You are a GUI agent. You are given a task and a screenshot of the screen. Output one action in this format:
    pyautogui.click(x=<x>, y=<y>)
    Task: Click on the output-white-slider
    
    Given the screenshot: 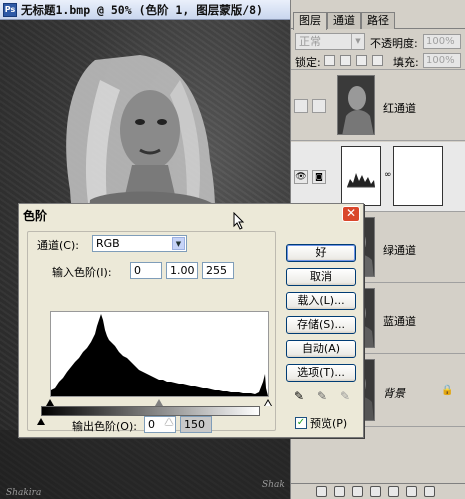 What is the action you would take?
    pyautogui.click(x=169, y=421)
    